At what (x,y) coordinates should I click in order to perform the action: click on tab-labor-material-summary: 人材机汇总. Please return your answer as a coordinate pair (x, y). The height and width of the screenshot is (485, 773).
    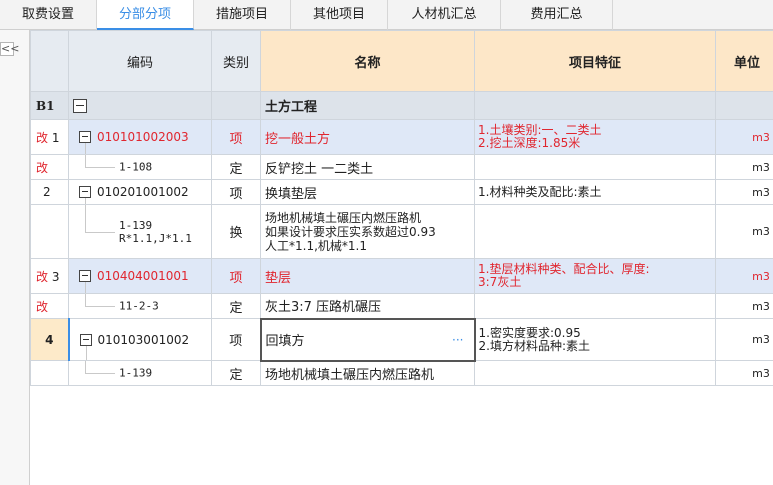
    Looking at the image, I should click on (444, 15).